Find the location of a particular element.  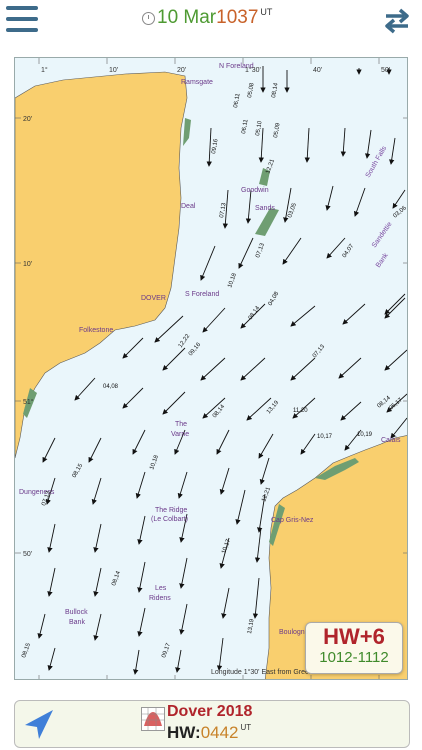

hw-ut-label: UT is located at coordinates (246, 727).